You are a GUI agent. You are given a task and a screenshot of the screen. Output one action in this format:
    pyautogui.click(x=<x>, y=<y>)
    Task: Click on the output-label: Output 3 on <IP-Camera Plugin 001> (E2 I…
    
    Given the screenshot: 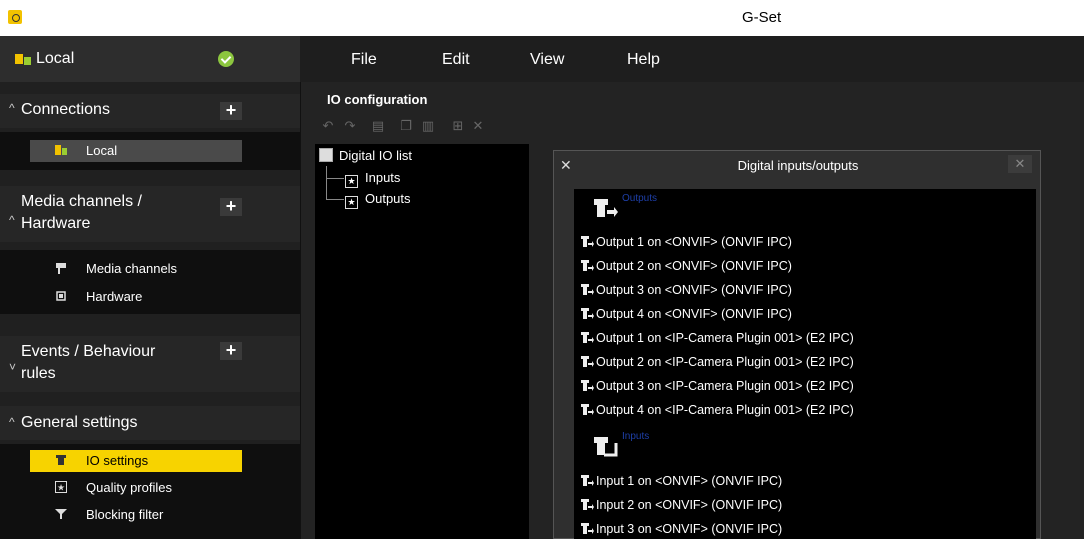 What is the action you would take?
    pyautogui.click(x=725, y=386)
    